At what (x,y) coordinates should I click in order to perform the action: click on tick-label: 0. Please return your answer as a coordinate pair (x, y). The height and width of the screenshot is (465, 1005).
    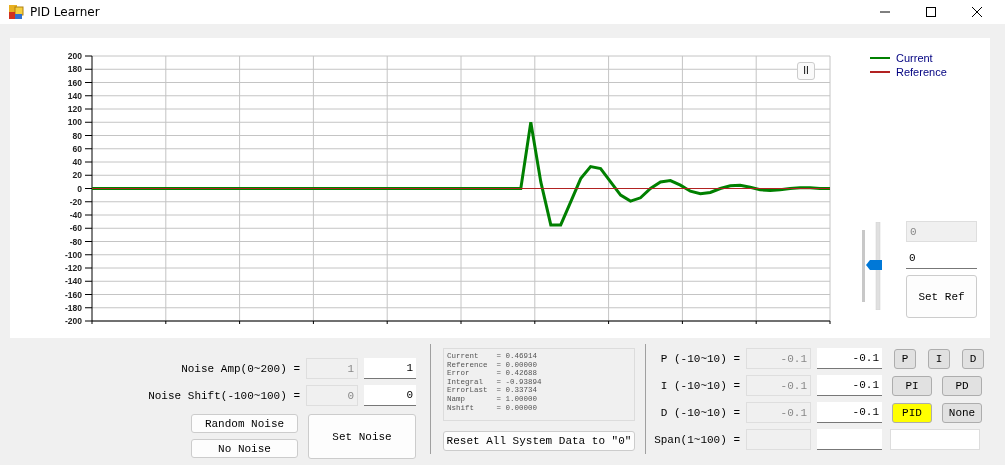
    Looking at the image, I should click on (79, 188).